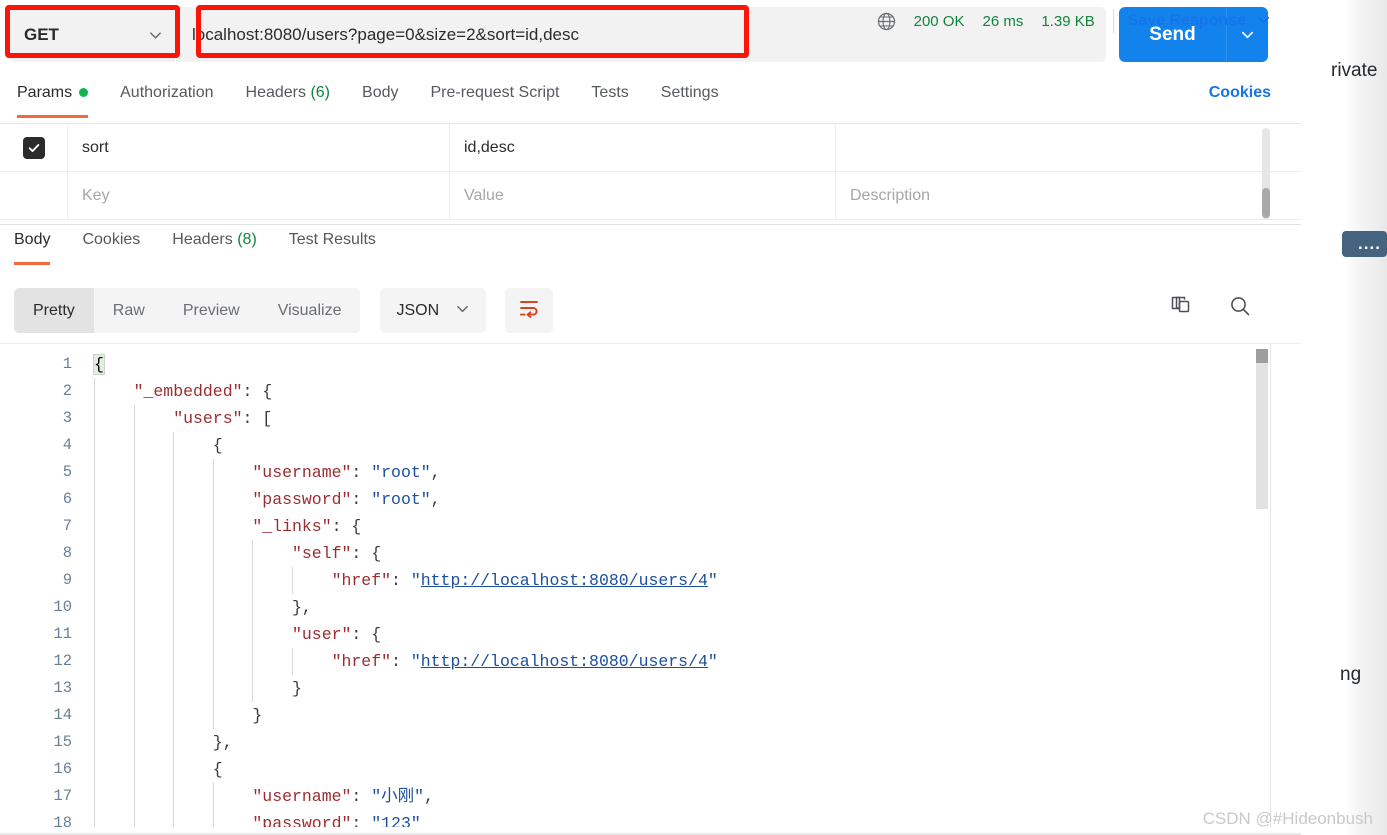 The width and height of the screenshot is (1387, 835). Describe the element at coordinates (650, 796) in the screenshot. I see `code-line: 17 "username": "小刚",` at that location.